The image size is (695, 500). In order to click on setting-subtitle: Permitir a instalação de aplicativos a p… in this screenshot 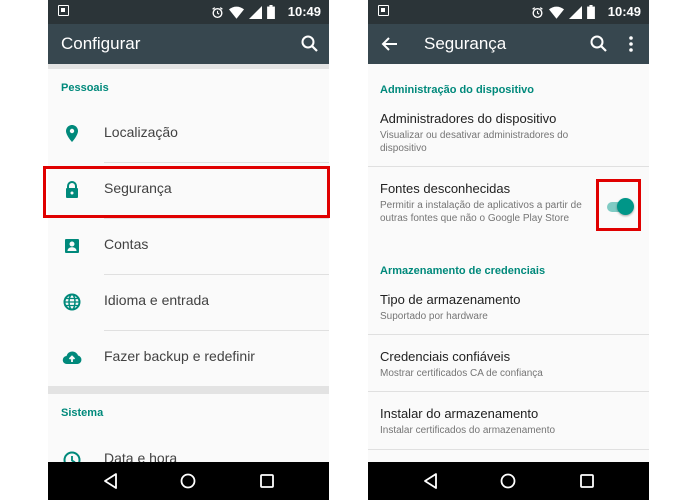, I will do `click(481, 212)`.